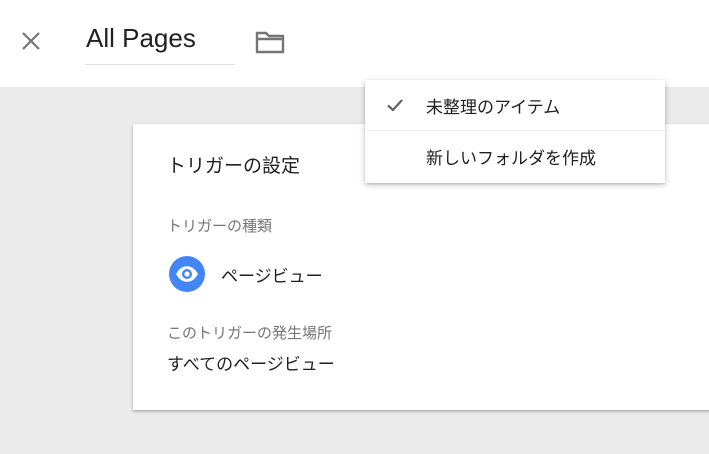  I want to click on close-icon, so click(31, 41).